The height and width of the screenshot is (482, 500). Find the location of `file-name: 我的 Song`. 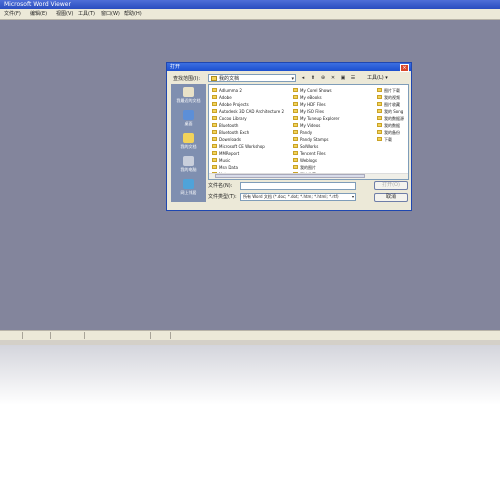

file-name: 我的 Song is located at coordinates (394, 111).